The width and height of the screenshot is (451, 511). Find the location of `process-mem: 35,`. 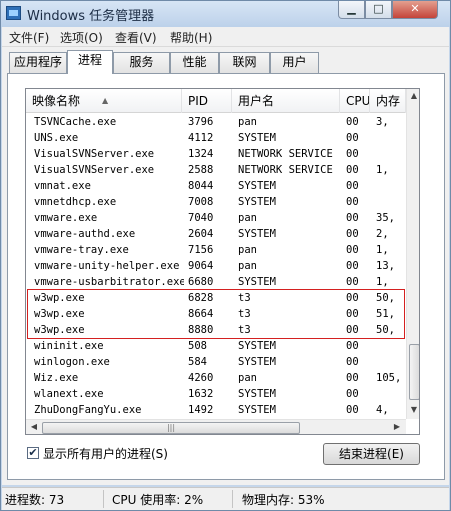

process-mem: 35, is located at coordinates (385, 218).